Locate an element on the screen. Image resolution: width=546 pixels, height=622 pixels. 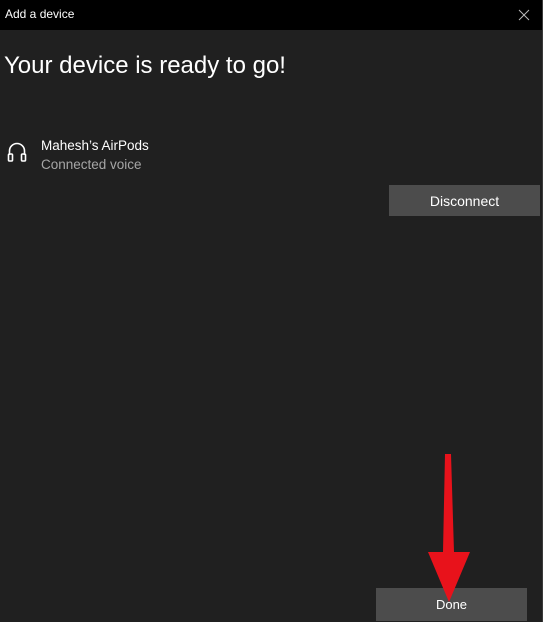
red-arrow-down-icon is located at coordinates (449, 528).